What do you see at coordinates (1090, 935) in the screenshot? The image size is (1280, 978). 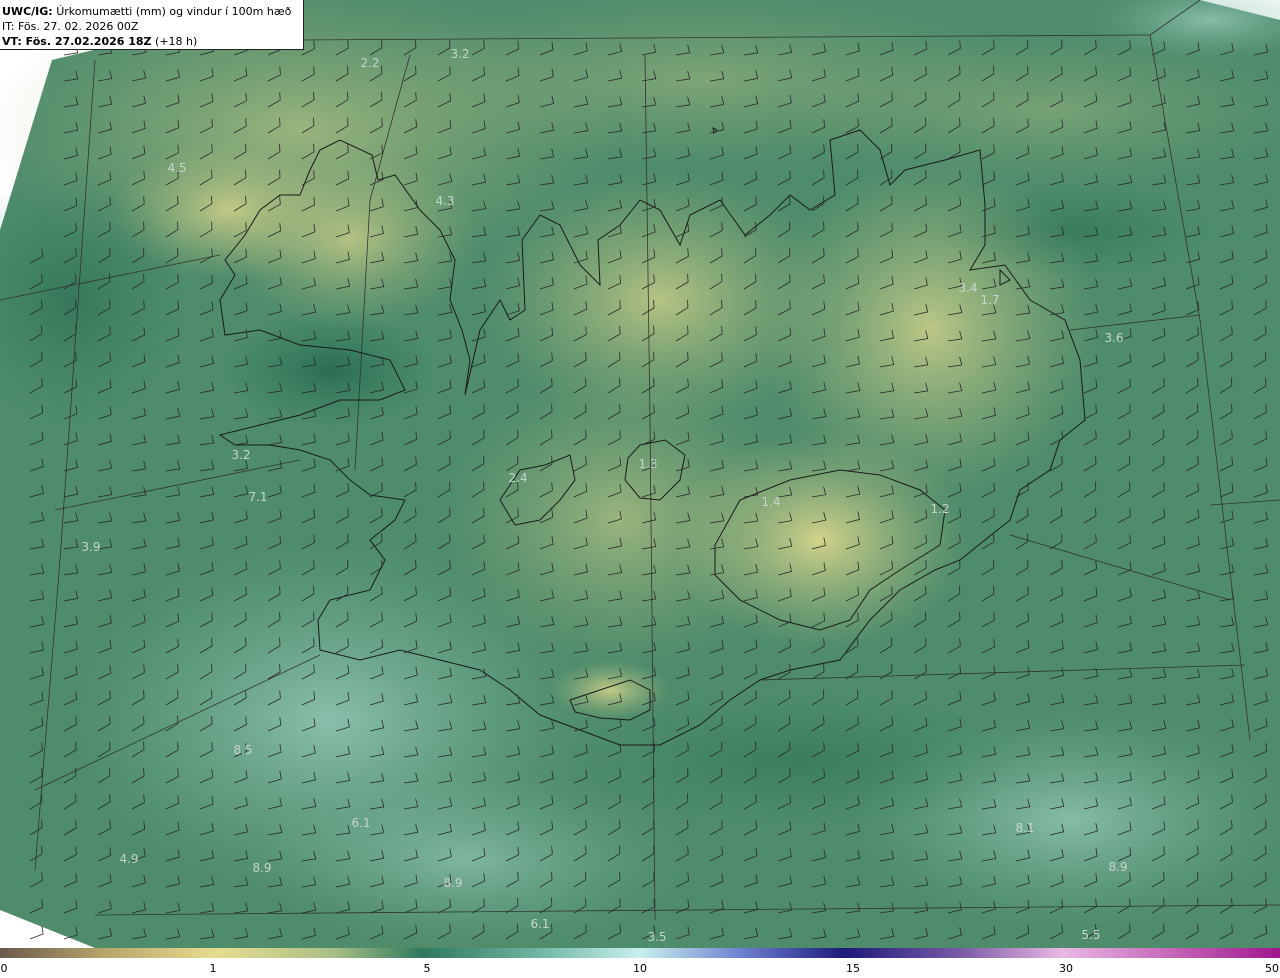 I see `value-label: 5.5` at bounding box center [1090, 935].